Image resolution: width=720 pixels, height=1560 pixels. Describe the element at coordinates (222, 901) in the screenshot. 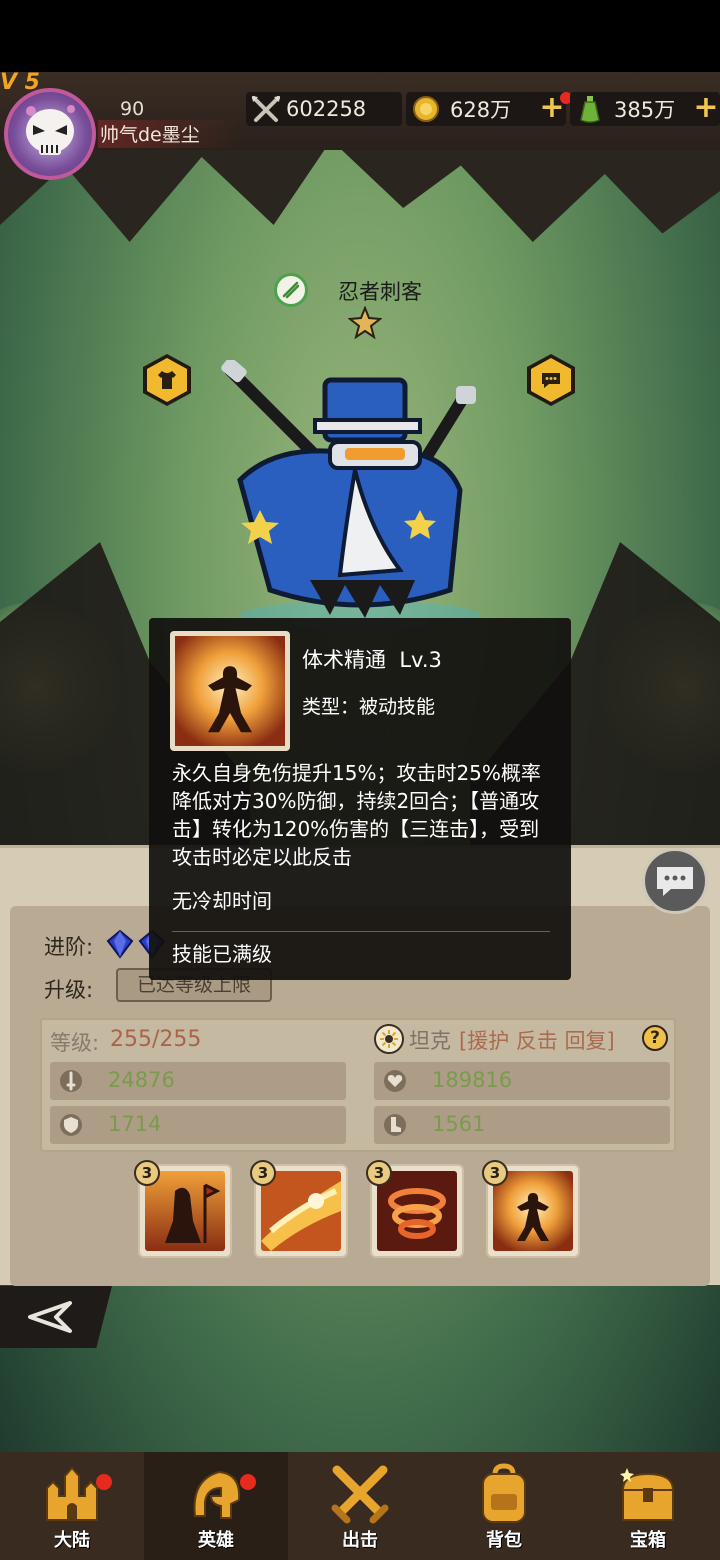

I see `popup-cooldown: 无冷却时间` at that location.